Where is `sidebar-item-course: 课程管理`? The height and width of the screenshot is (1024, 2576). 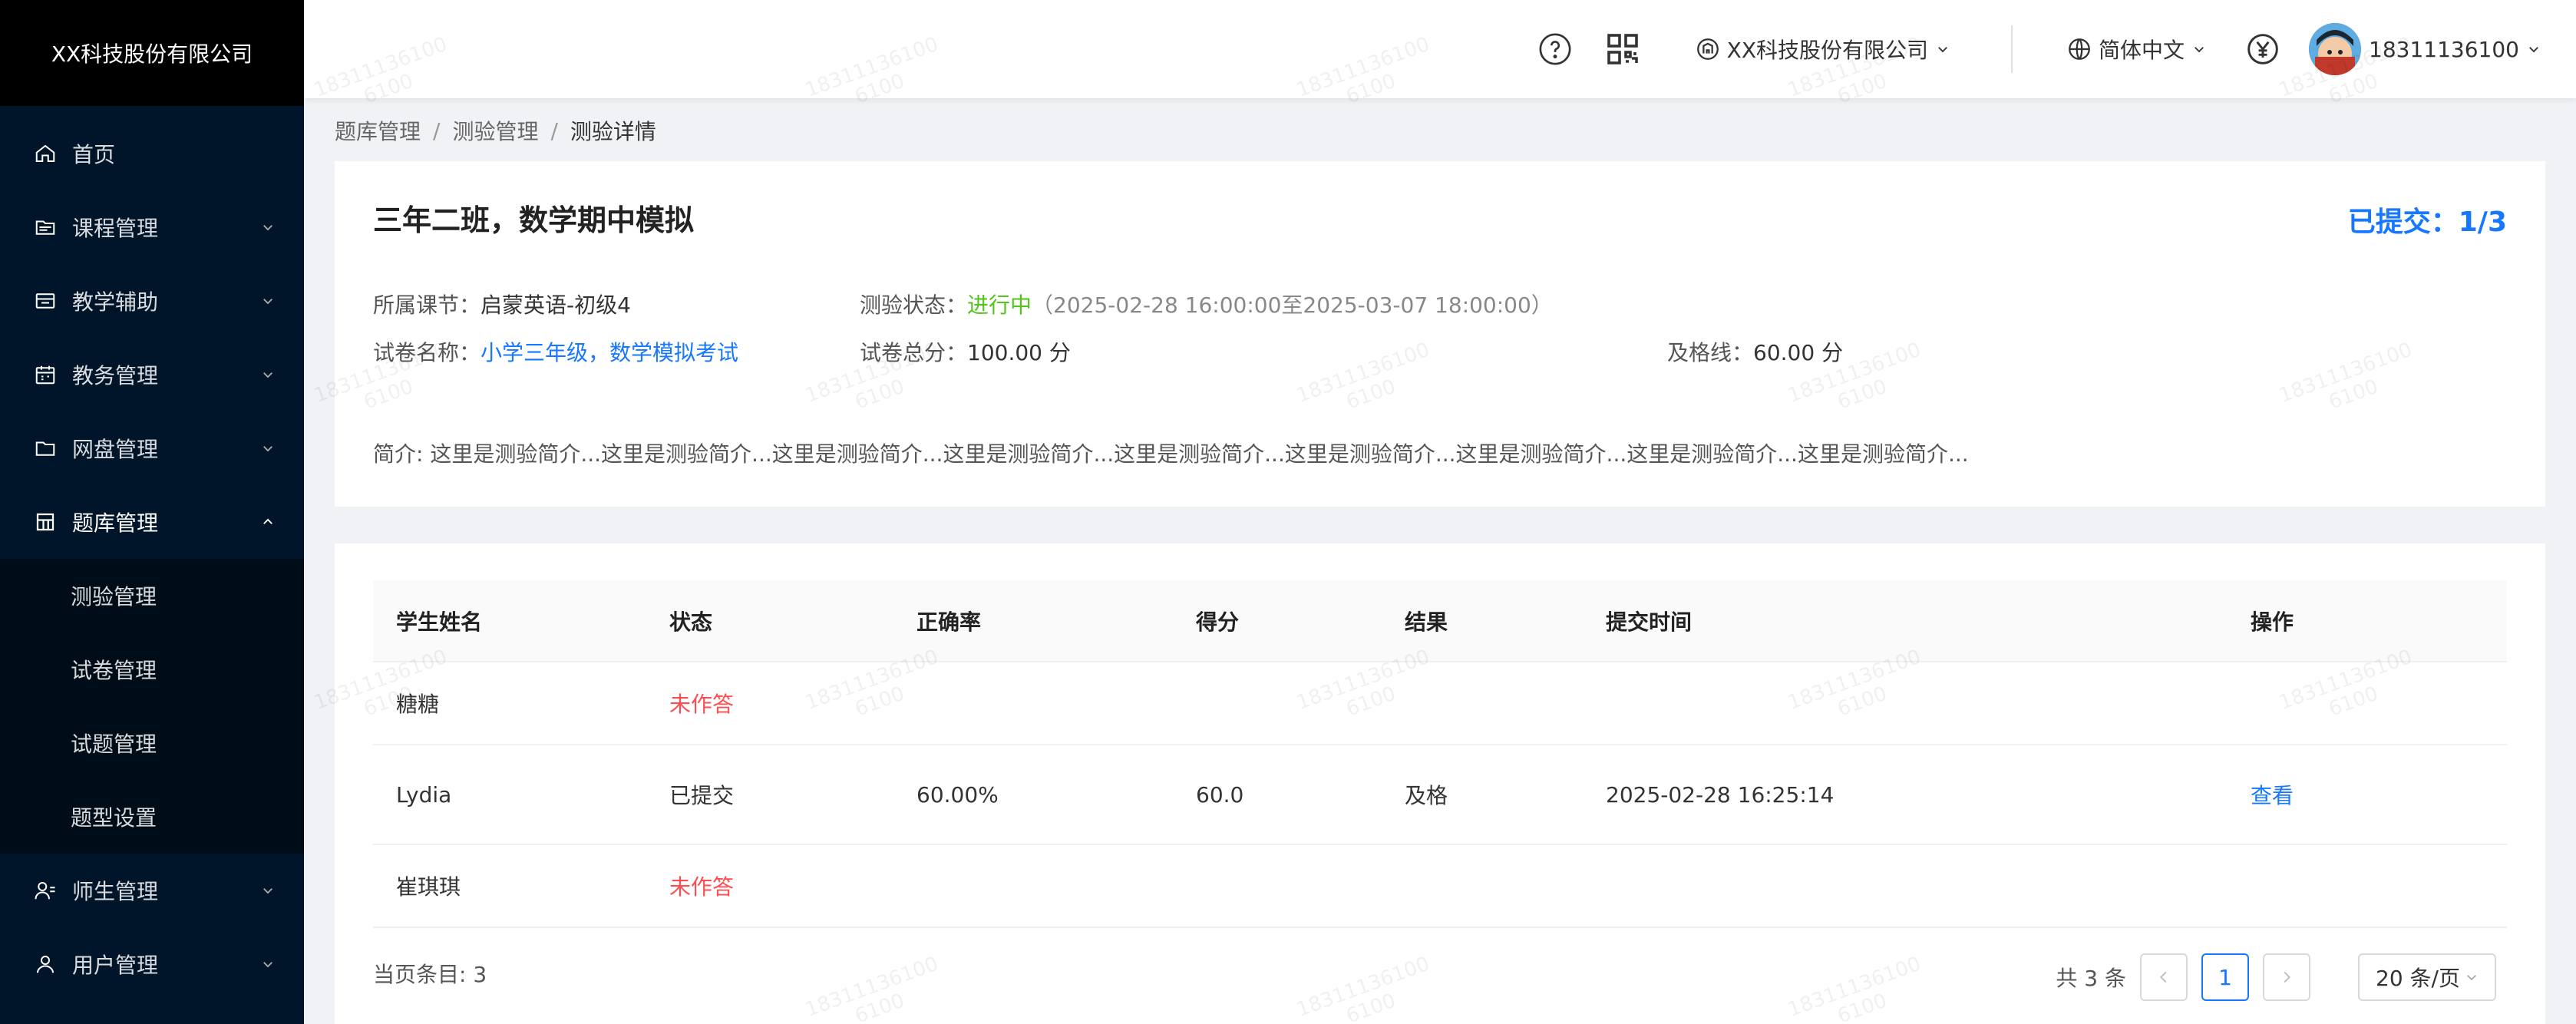
sidebar-item-course: 课程管理 is located at coordinates (152, 227).